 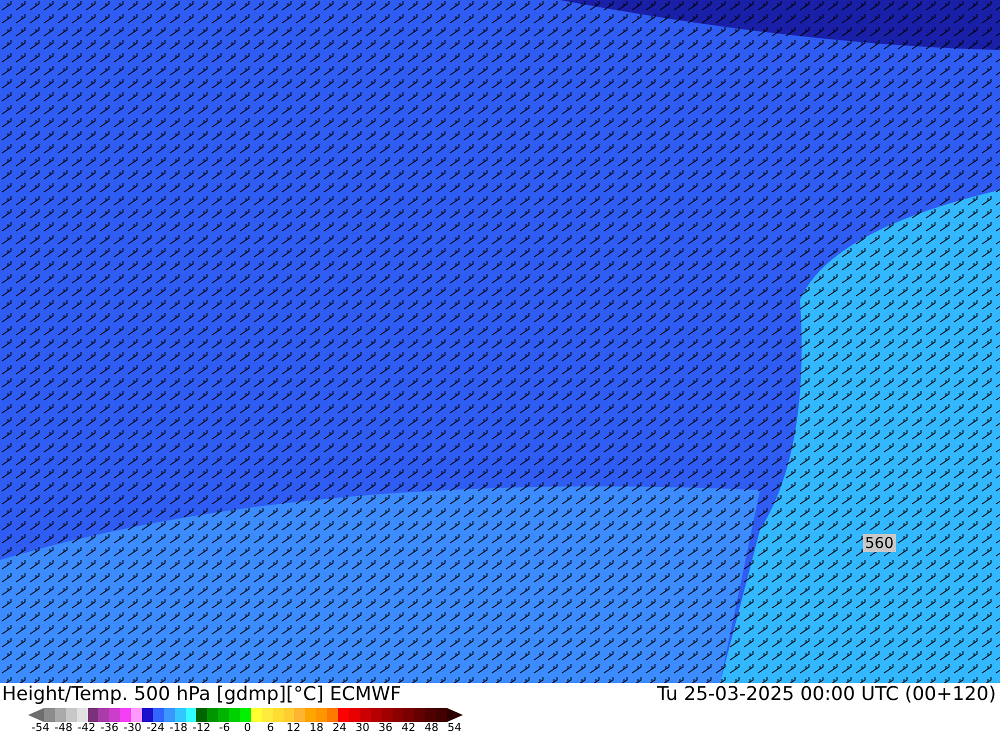 I want to click on scale-tick-label: 42, so click(x=408, y=727).